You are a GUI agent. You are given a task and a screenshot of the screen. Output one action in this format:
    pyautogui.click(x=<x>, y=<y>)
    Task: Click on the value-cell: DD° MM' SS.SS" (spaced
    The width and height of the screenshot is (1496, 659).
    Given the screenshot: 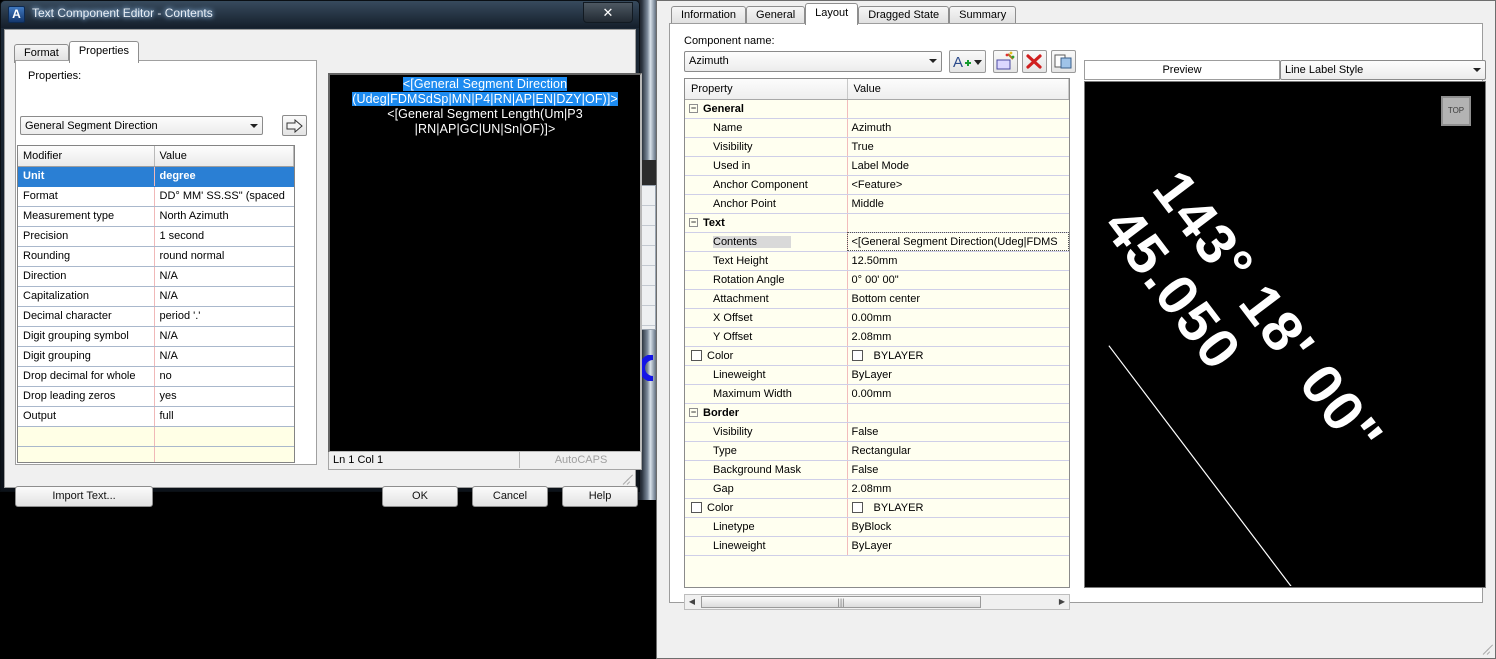 What is the action you would take?
    pyautogui.click(x=224, y=196)
    